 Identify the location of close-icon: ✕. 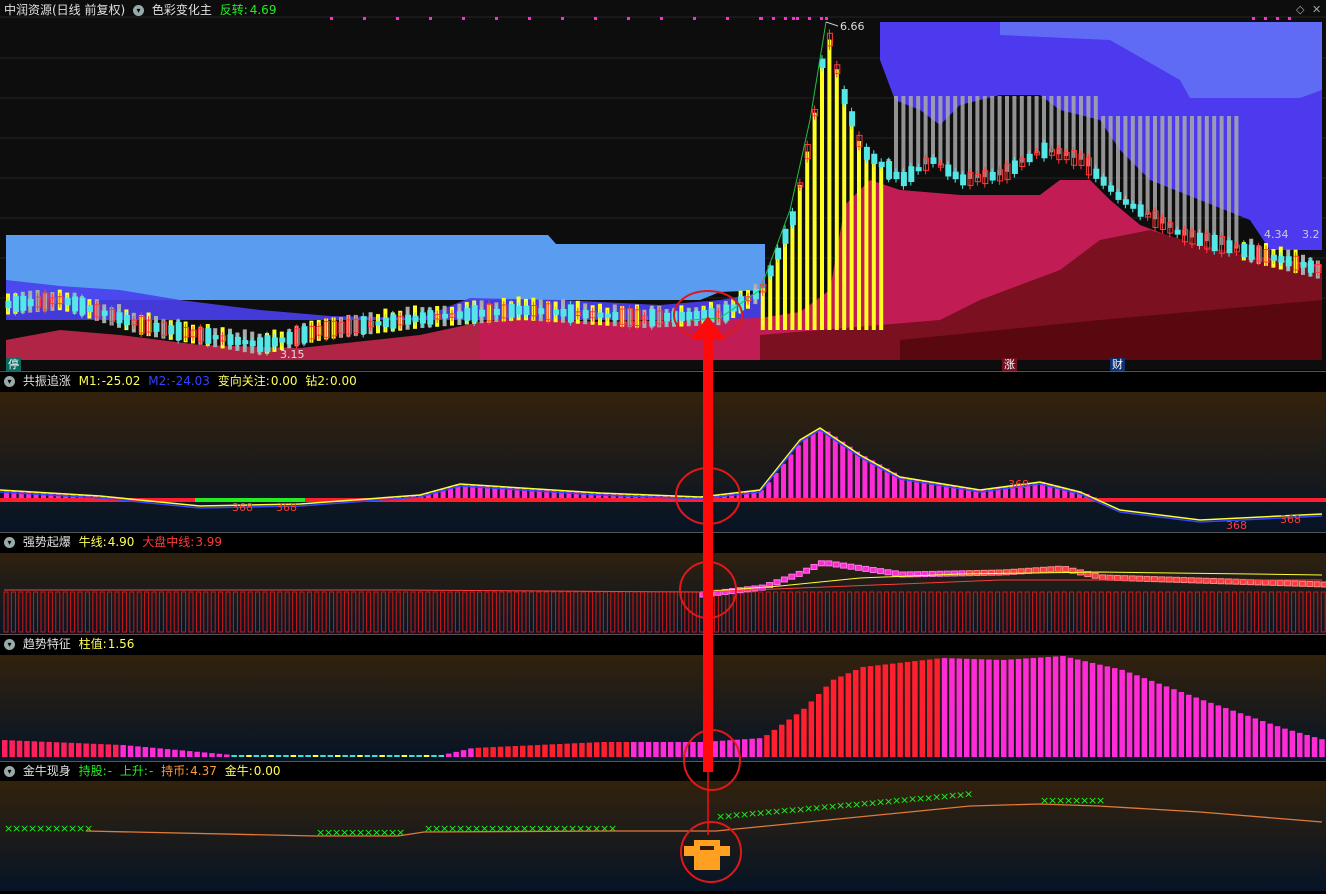
(1316, 9).